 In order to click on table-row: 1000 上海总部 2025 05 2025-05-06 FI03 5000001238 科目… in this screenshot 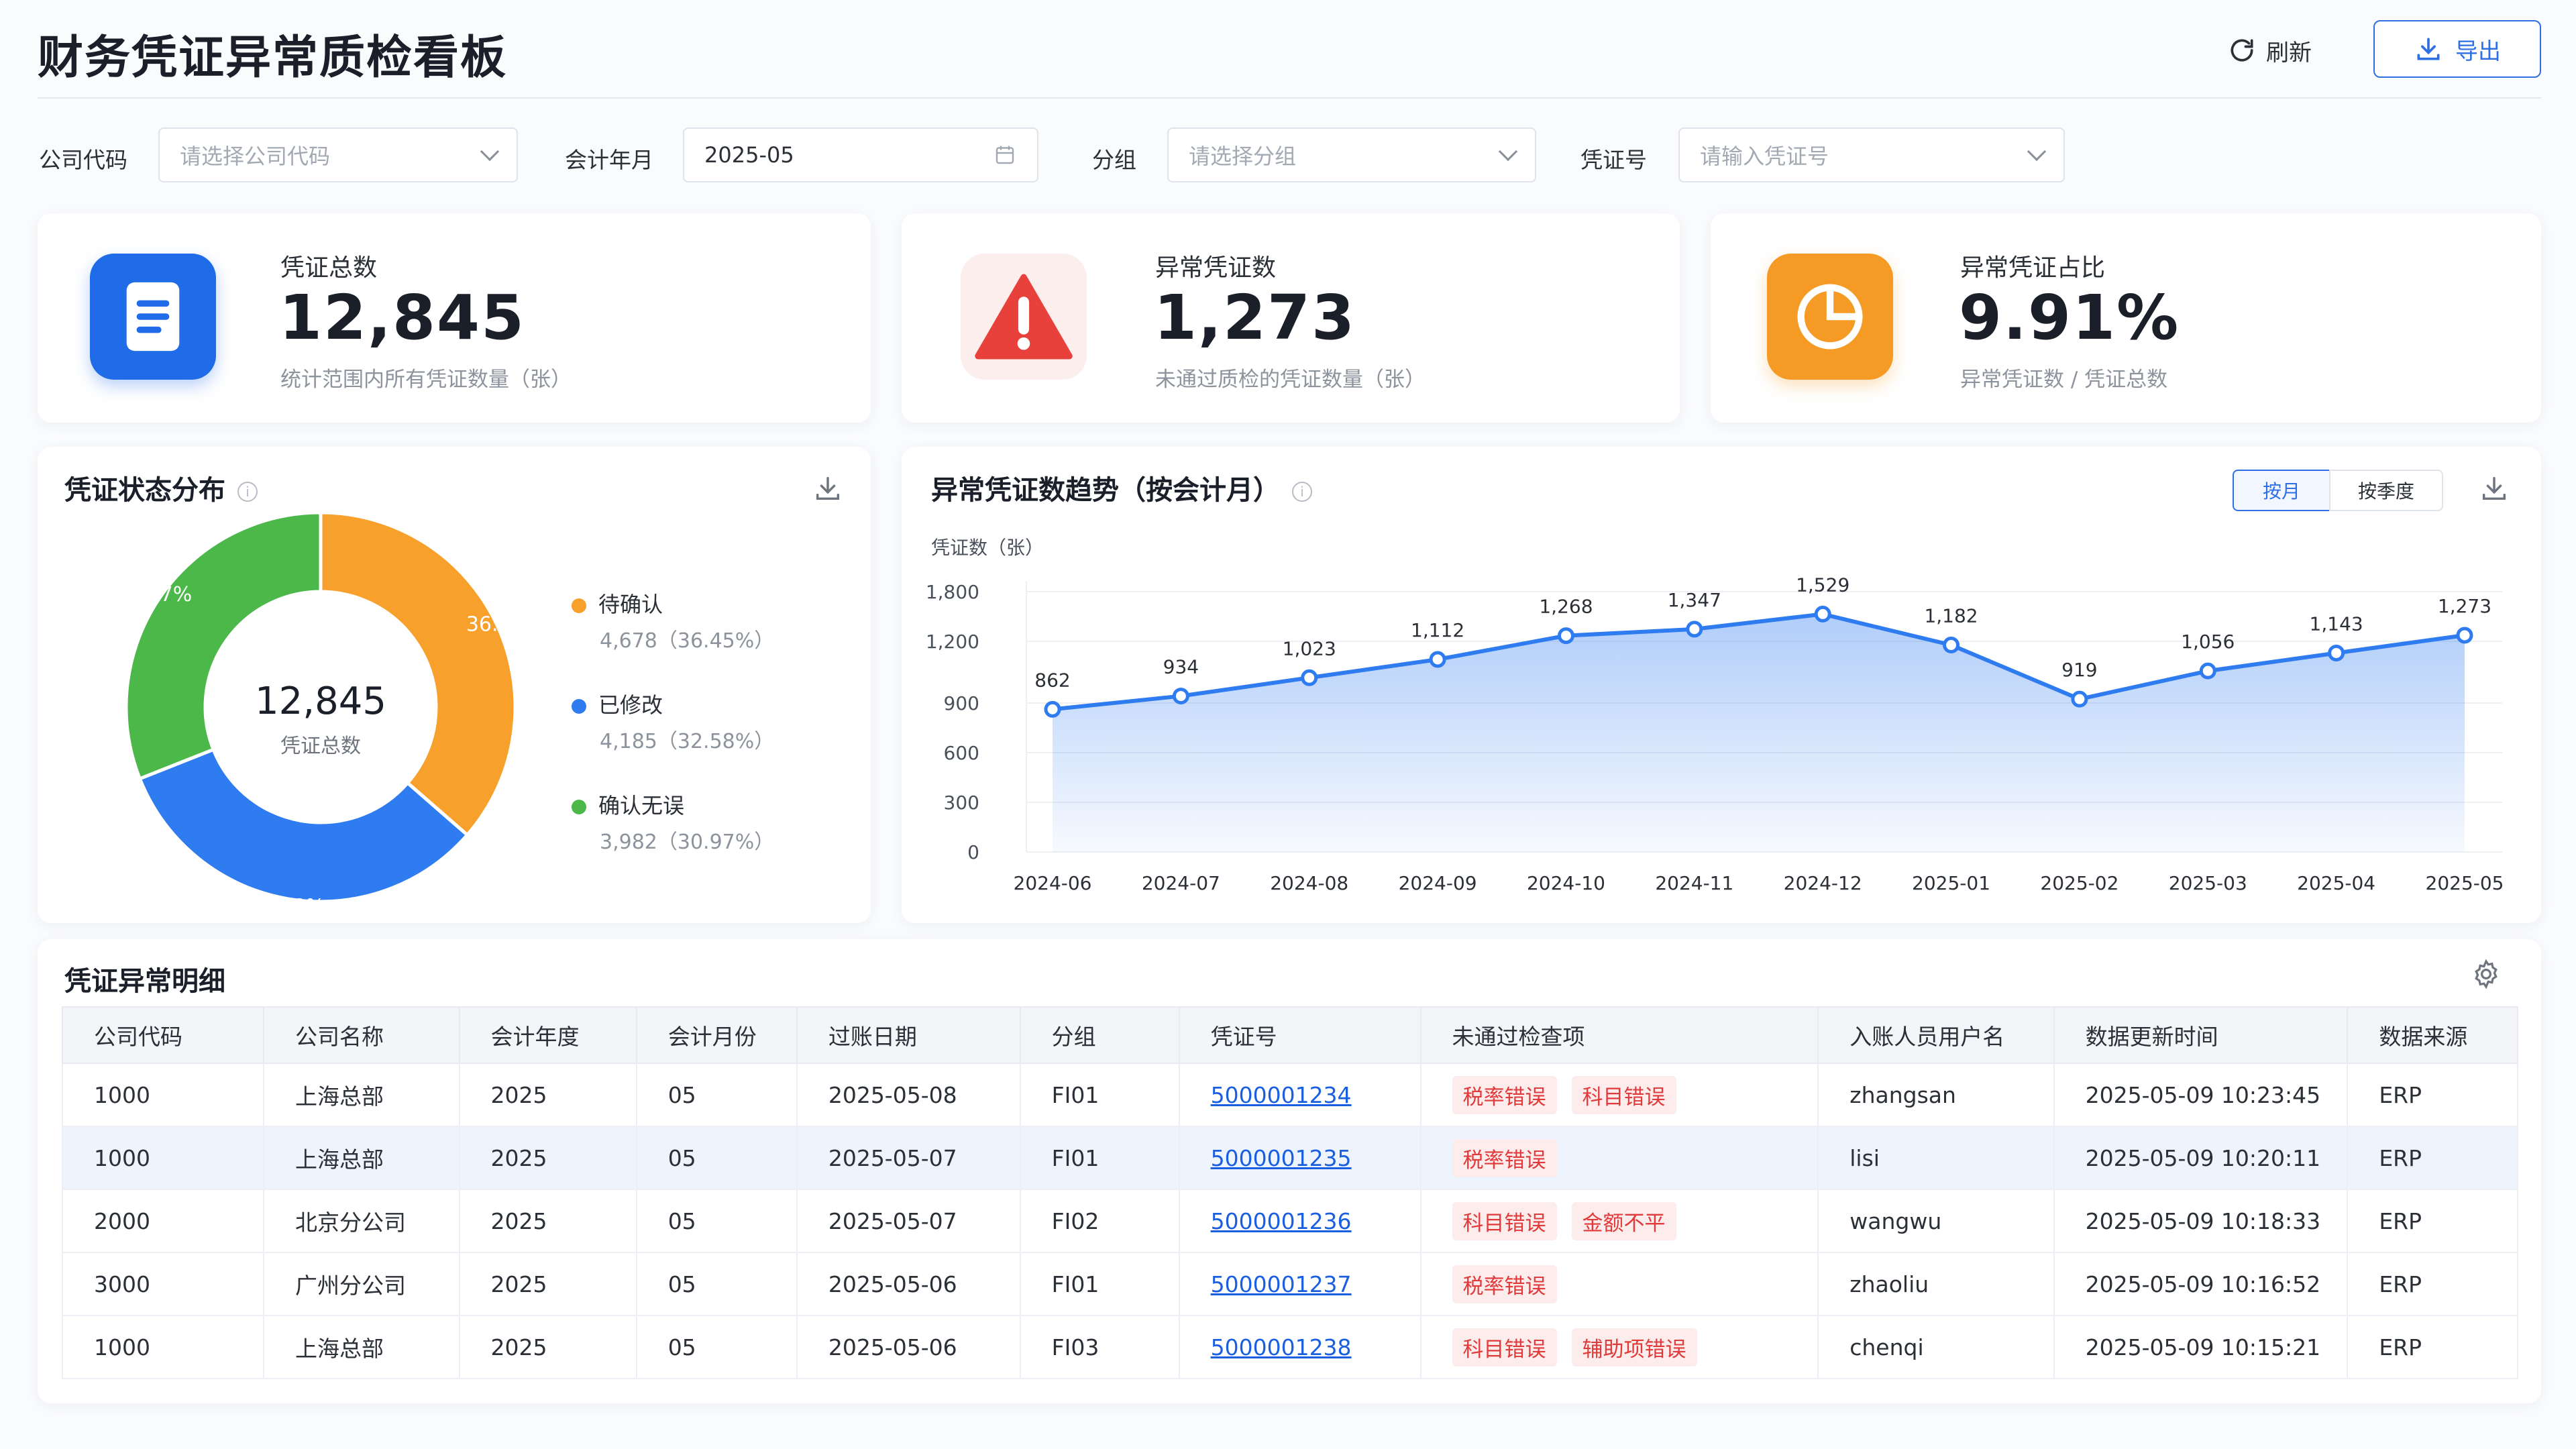, I will do `click(1289, 1347)`.